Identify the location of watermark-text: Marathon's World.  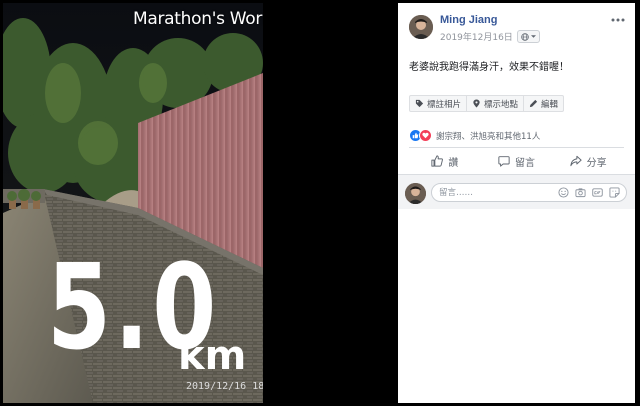
(198, 19).